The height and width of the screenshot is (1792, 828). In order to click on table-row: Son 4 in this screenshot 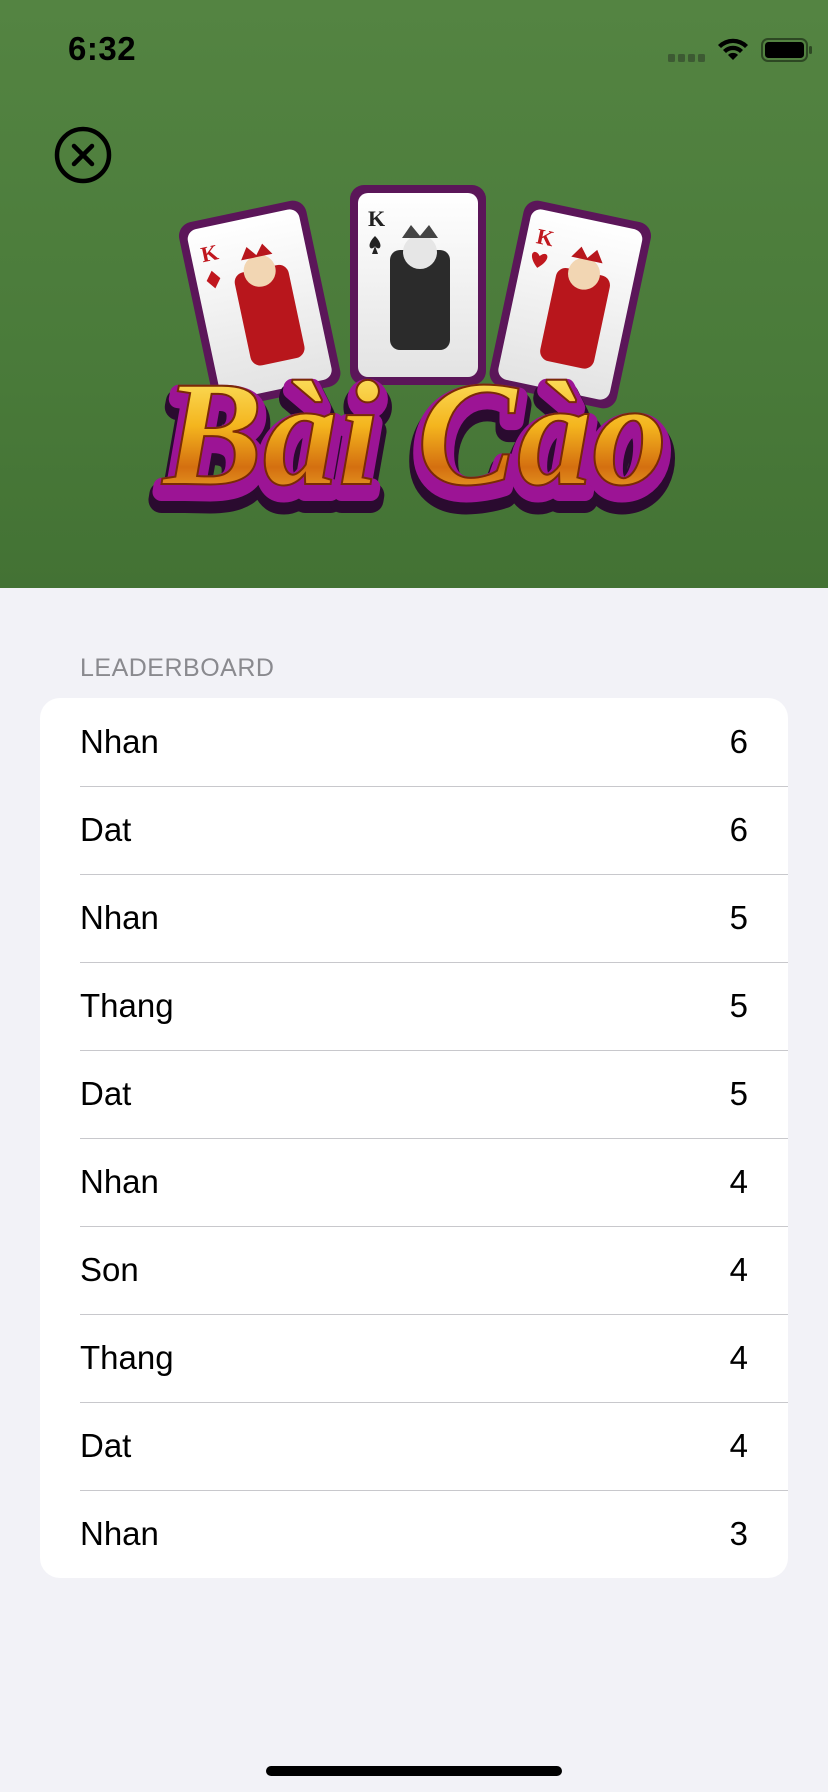, I will do `click(414, 1270)`.